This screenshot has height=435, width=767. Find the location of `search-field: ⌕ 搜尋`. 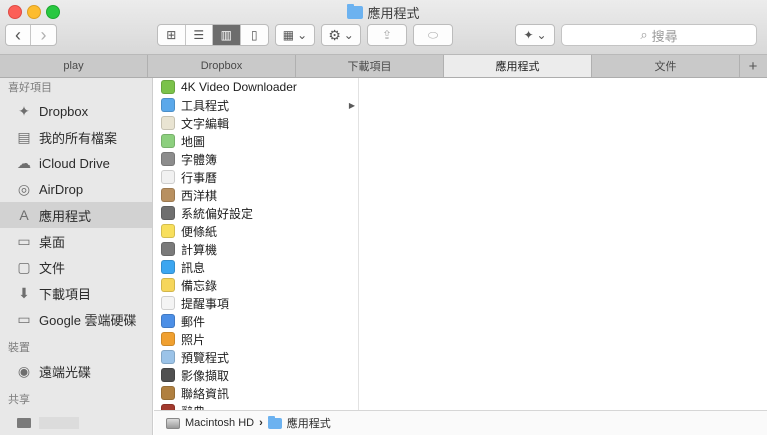

search-field: ⌕ 搜尋 is located at coordinates (659, 35).